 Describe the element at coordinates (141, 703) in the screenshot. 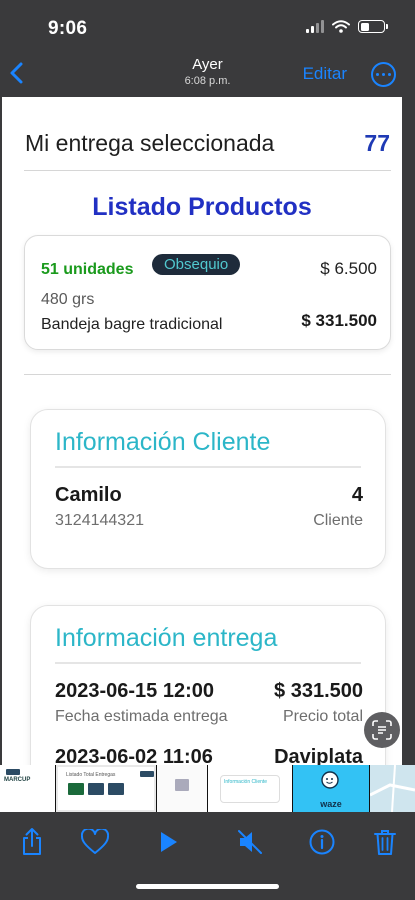

I see `estimated-date-block: 2023-06-15 12:00 Fecha estimada entrega` at that location.